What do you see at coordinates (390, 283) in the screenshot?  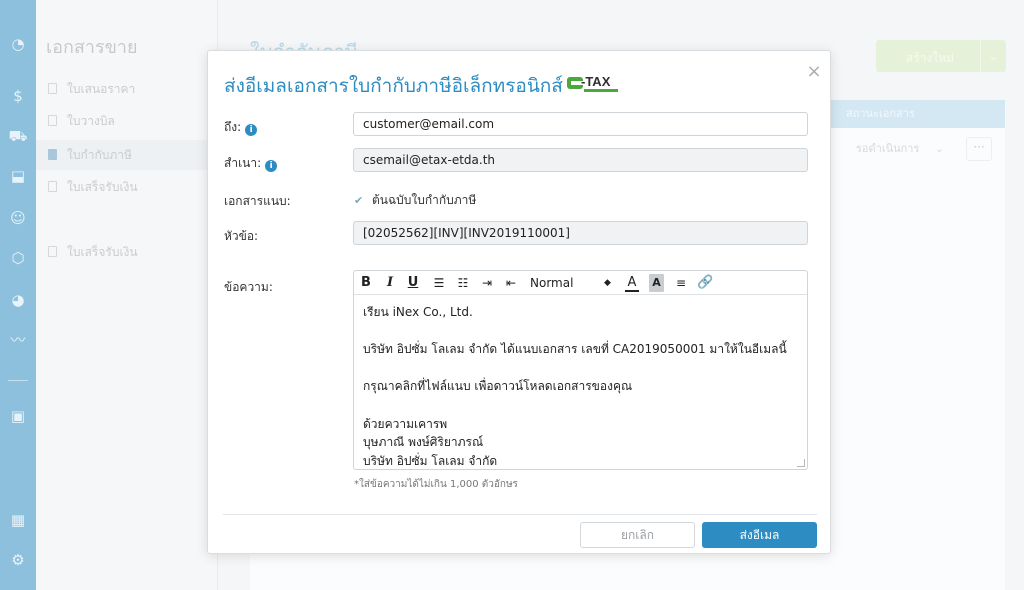 I see `italic-button: I` at bounding box center [390, 283].